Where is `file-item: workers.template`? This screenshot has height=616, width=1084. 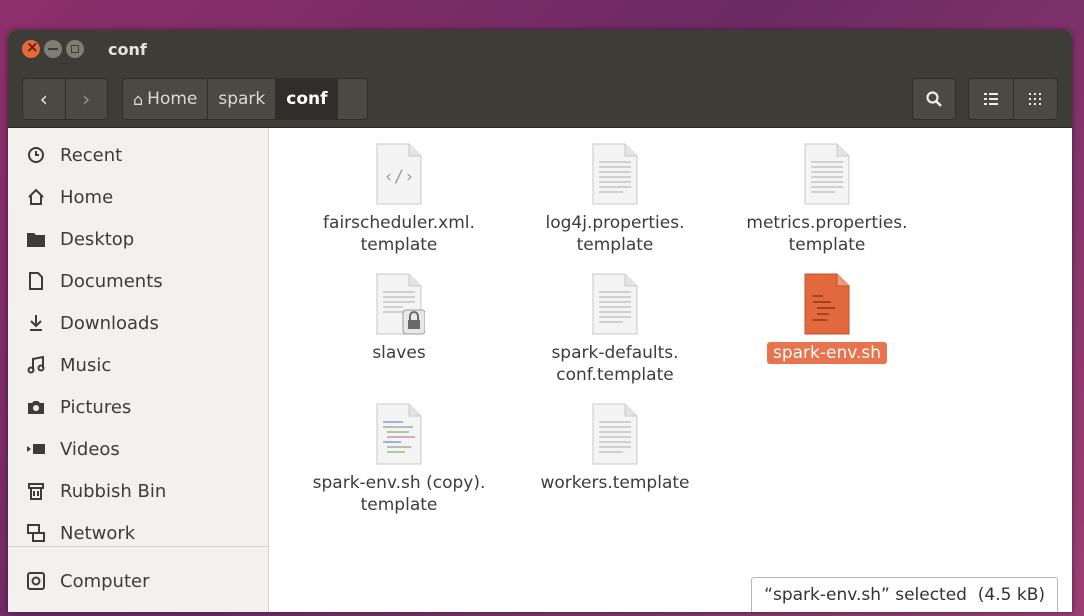 file-item: workers.template is located at coordinates (615, 448).